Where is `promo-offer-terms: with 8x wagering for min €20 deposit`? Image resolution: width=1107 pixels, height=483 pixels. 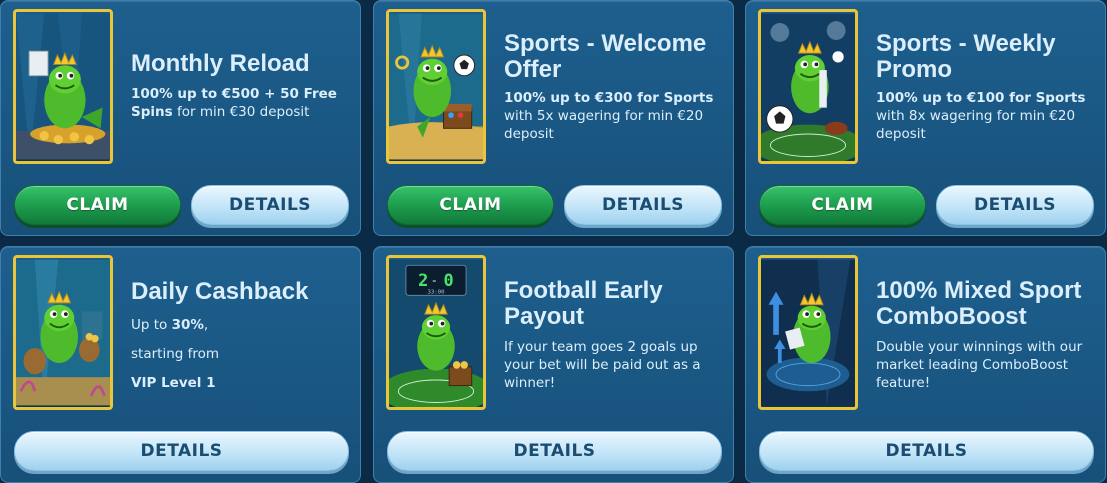
promo-offer-terms: with 8x wagering for min €20 deposit is located at coordinates (976, 125).